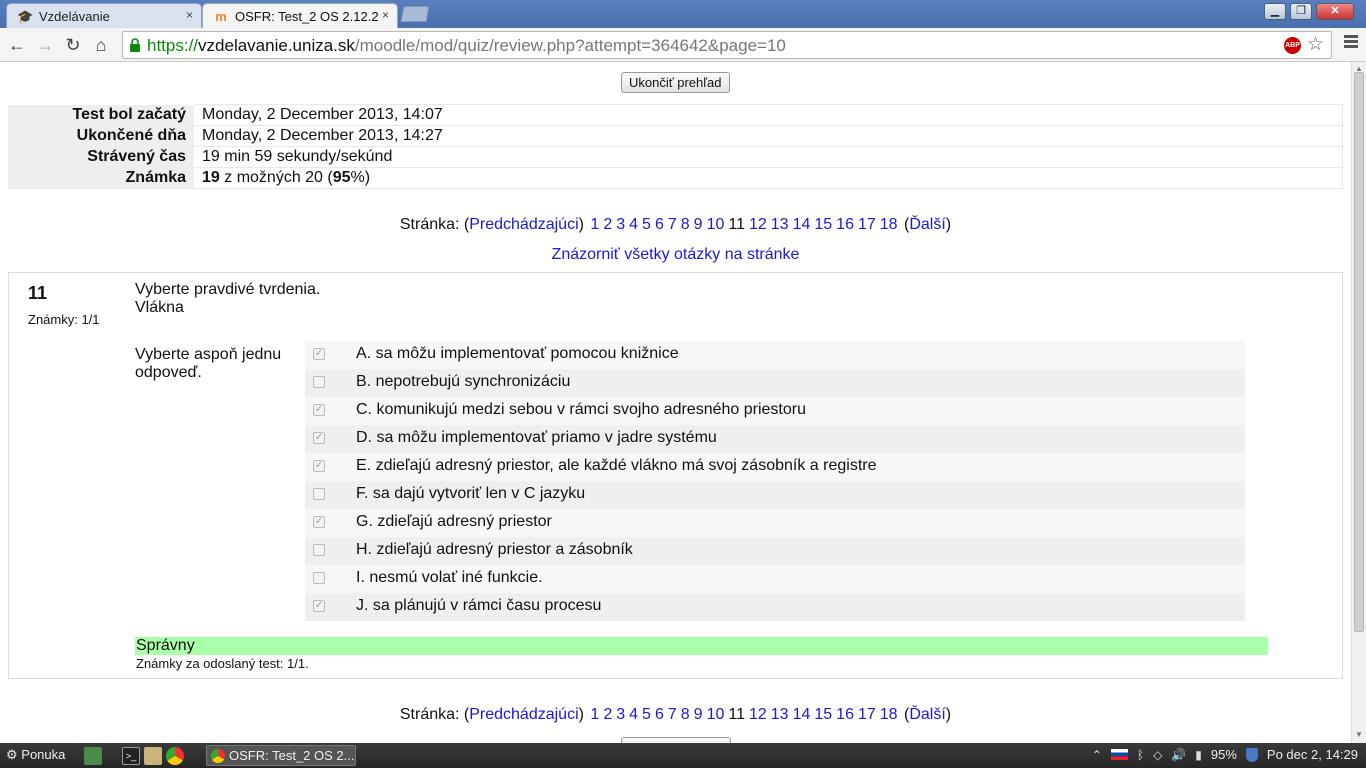 This screenshot has width=1366, height=768. I want to click on answer-prompt: Vyberte aspoň jednu odpoveď., so click(208, 363).